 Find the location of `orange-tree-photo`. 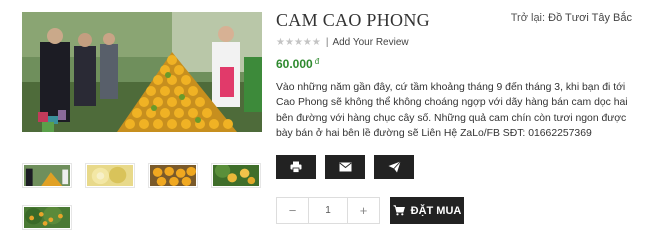

orange-tree-photo is located at coordinates (236, 175).